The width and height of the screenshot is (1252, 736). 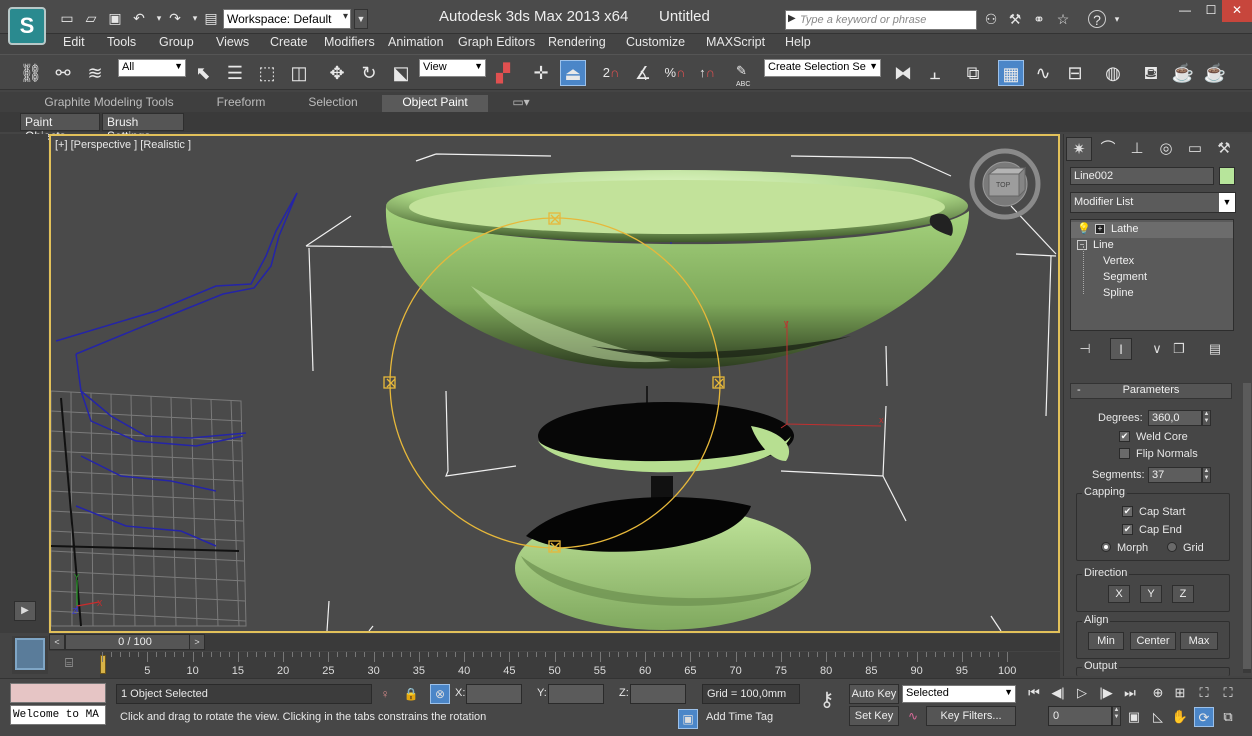 I want to click on collapse-minus-icon: −, so click(x=1082, y=245).